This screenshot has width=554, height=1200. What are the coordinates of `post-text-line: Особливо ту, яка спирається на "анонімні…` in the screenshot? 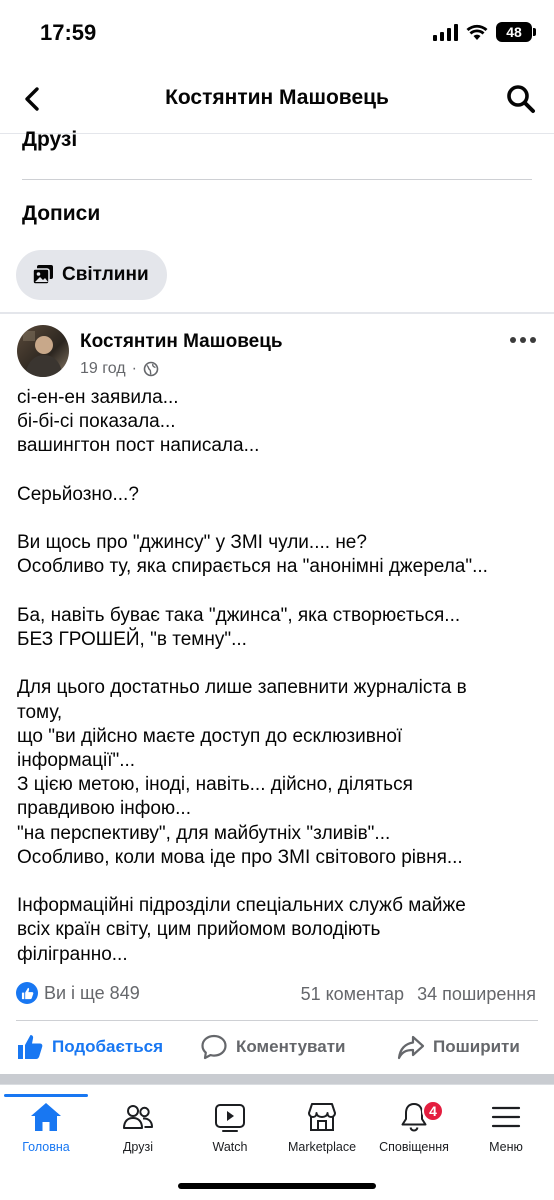 It's located at (252, 567).